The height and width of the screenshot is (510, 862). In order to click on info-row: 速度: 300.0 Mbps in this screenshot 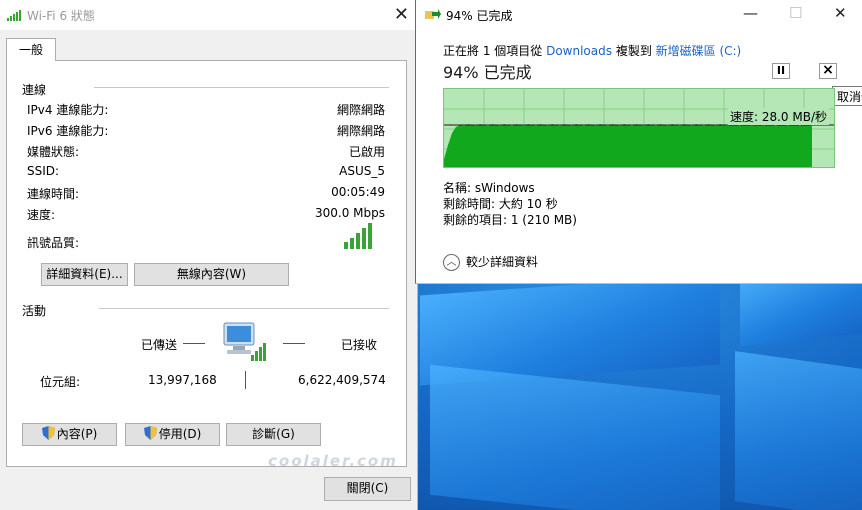, I will do `click(206, 215)`.